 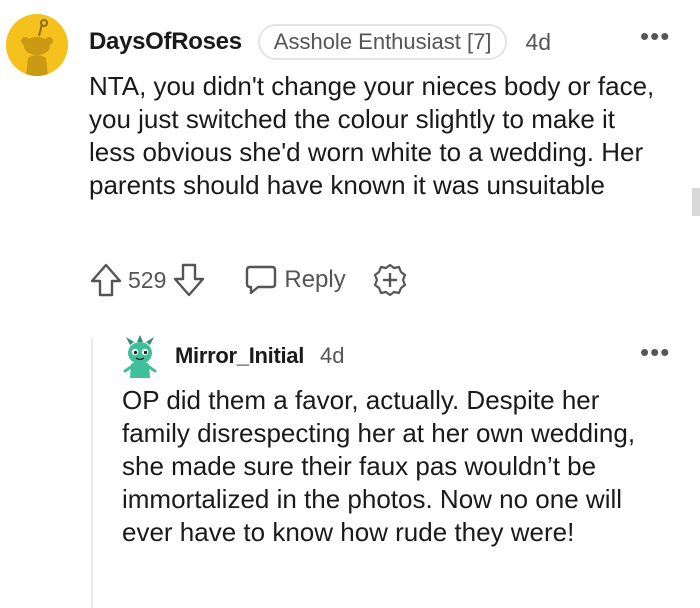 What do you see at coordinates (189, 280) in the screenshot?
I see `downvote-icon` at bounding box center [189, 280].